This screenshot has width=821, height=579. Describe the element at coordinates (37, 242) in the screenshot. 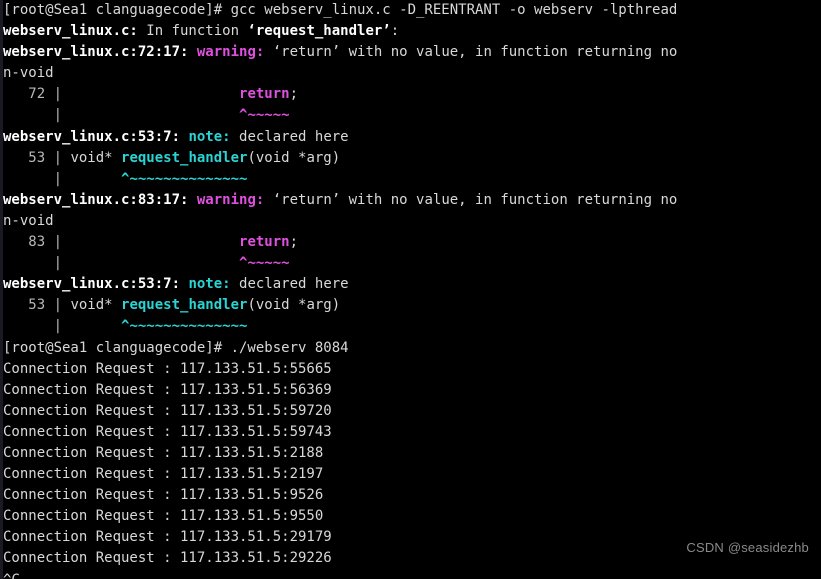

I see `terminal-text-span: 83 |` at that location.